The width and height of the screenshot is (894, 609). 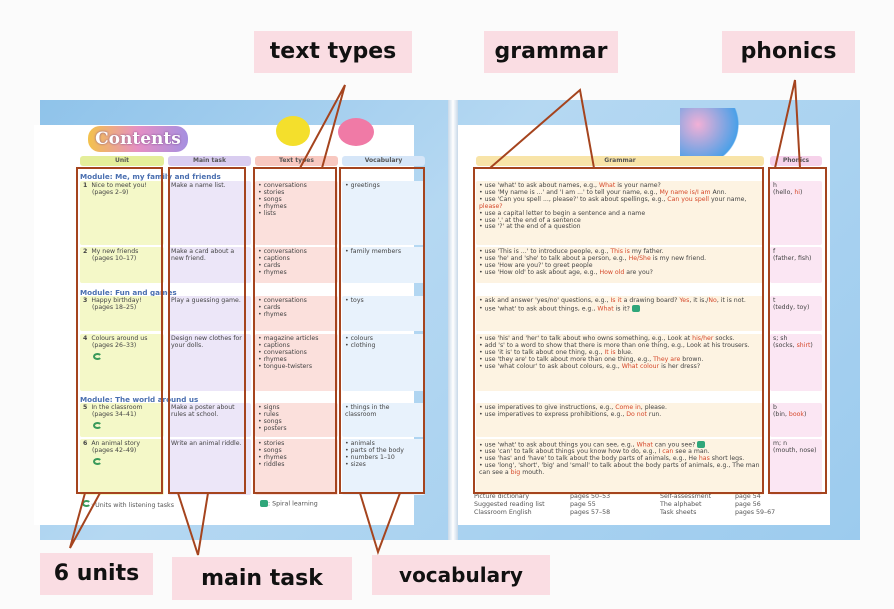 I want to click on units-callout, so click(x=85, y=520).